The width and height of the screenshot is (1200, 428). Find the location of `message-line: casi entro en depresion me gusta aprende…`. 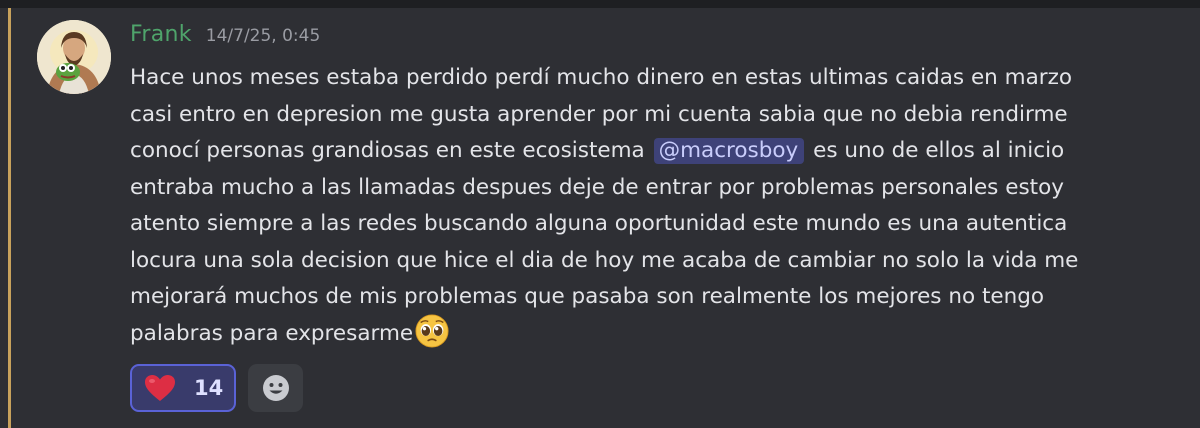

message-line: casi entro en depresion me gusta aprende… is located at coordinates (599, 114).